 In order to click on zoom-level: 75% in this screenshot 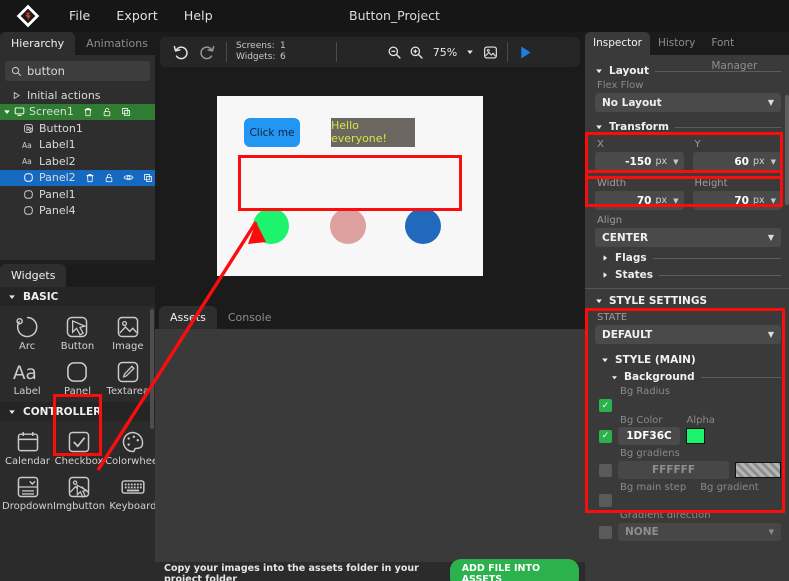, I will do `click(445, 52)`.